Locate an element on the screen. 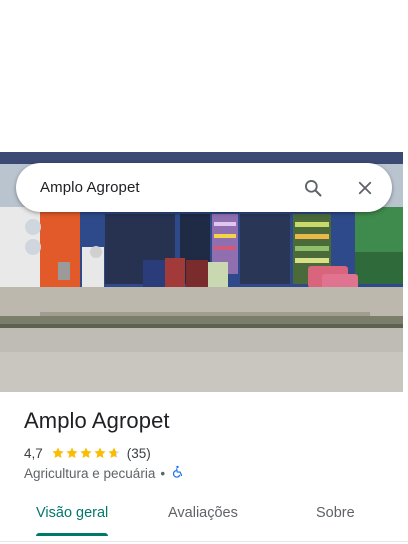 Image resolution: width=408 pixels, height=544 pixels. search-icon is located at coordinates (313, 188).